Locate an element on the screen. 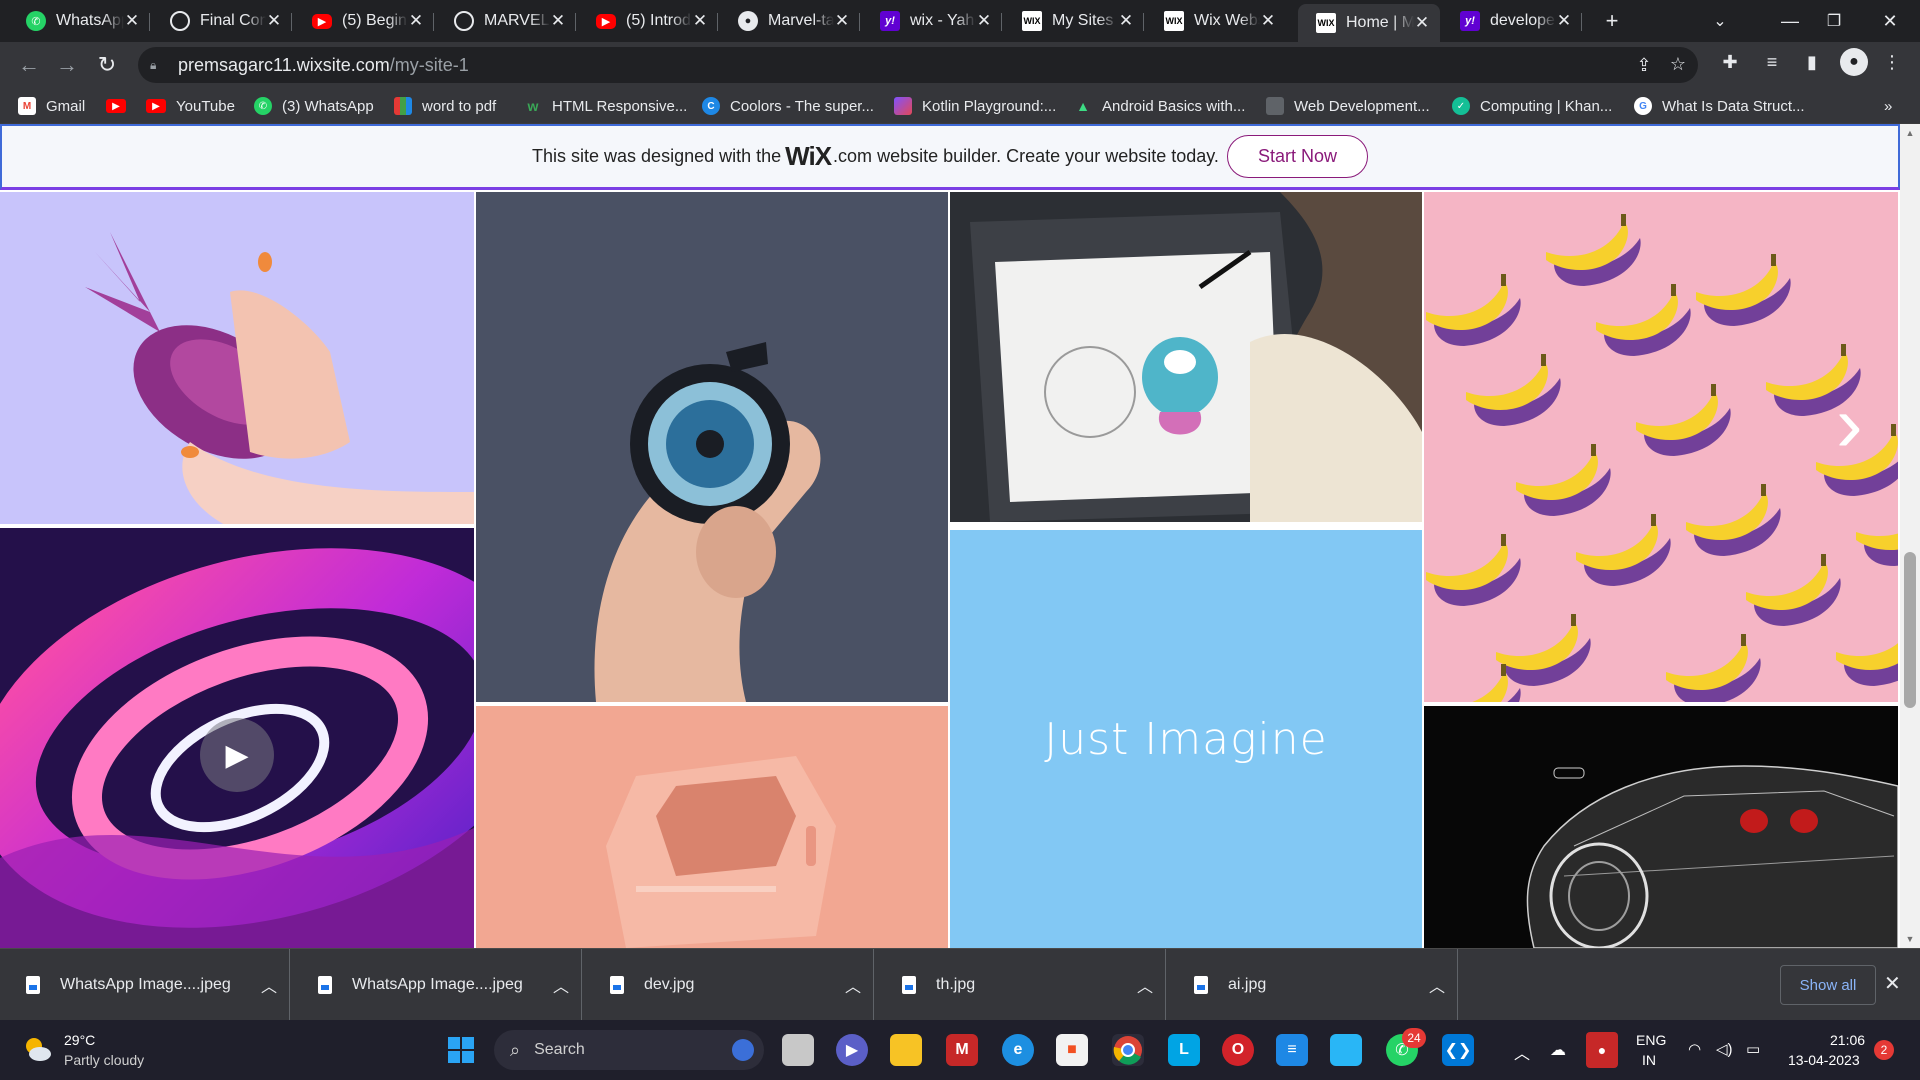  clock-time: 21:06 is located at coordinates (1847, 1040).